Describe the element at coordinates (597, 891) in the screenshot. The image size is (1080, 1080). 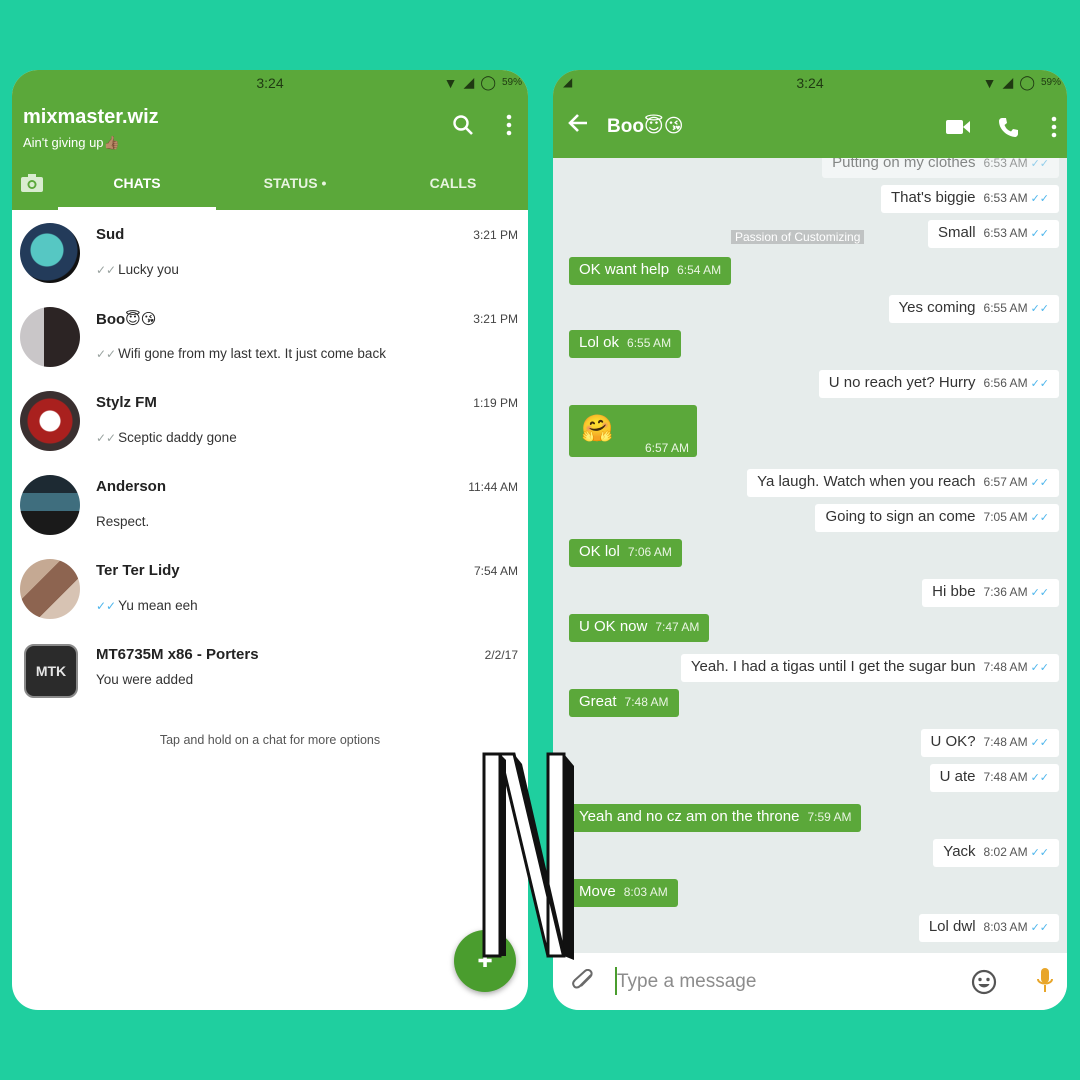
I see `message-text: Move` at that location.